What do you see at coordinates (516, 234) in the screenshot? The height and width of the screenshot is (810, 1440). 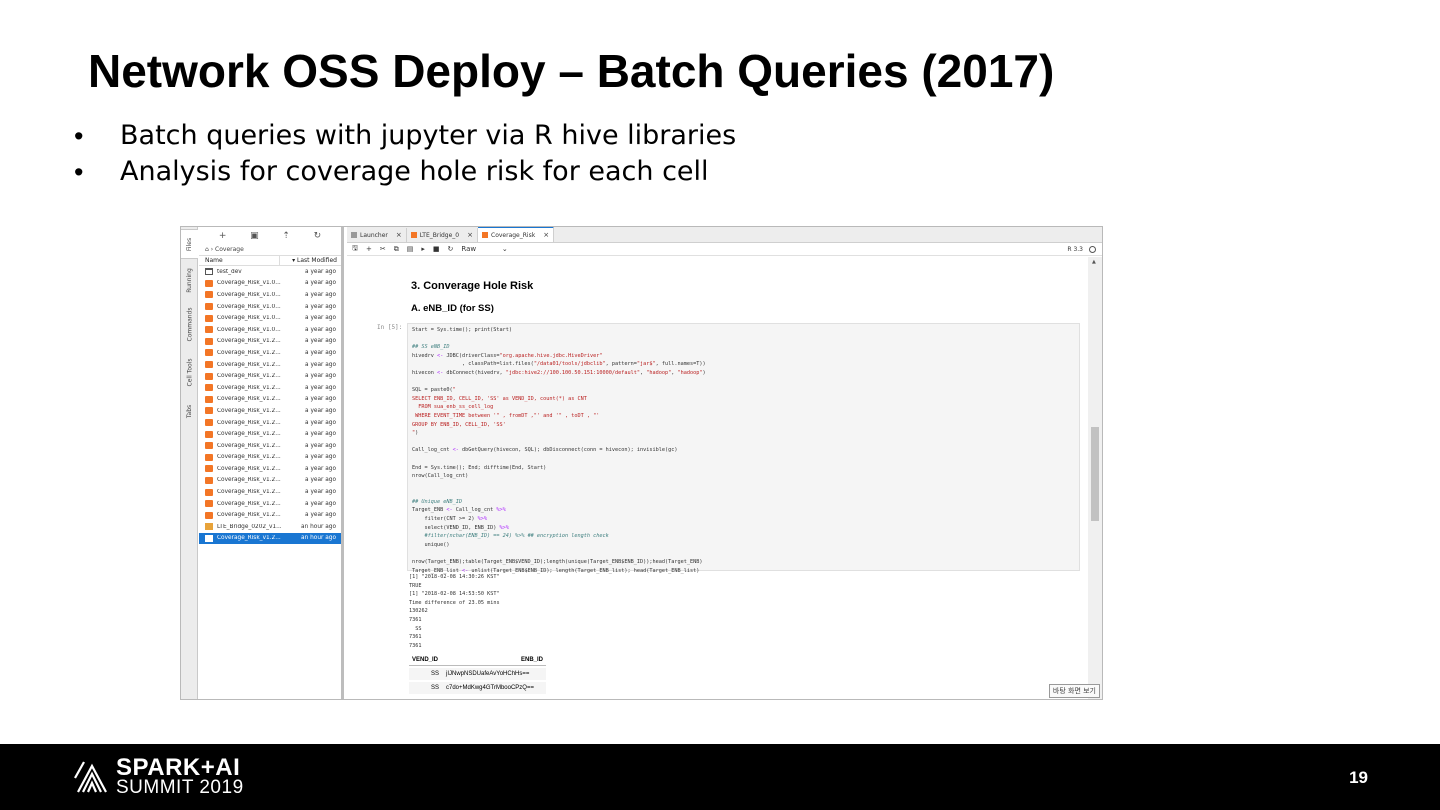 I see `tab-coverage-risk: Coverage_Risk ×` at bounding box center [516, 234].